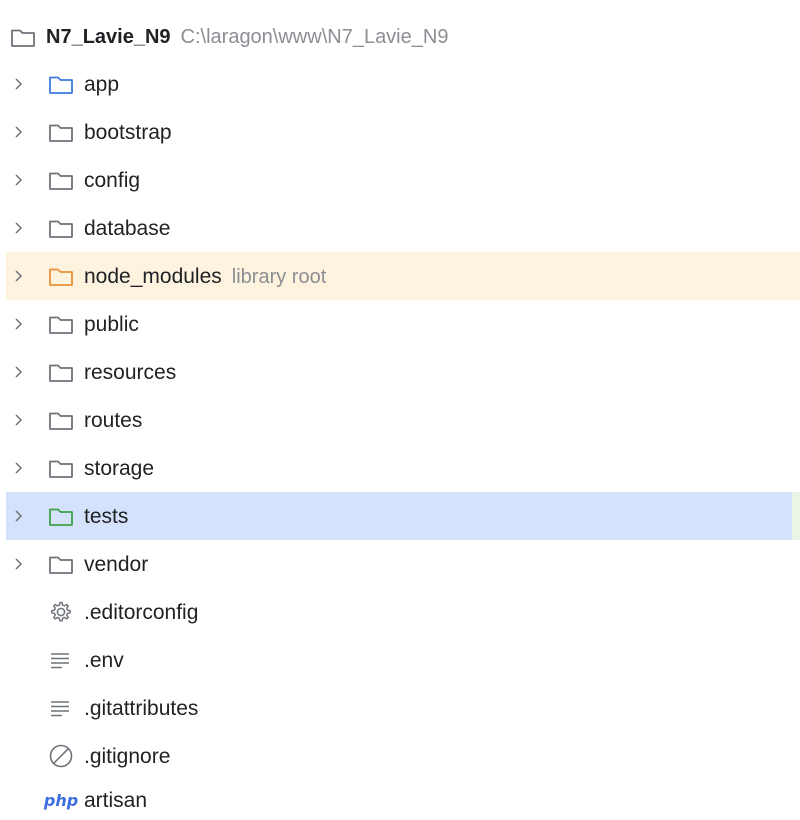 The width and height of the screenshot is (800, 820). I want to click on tree-item-config: config, so click(403, 180).